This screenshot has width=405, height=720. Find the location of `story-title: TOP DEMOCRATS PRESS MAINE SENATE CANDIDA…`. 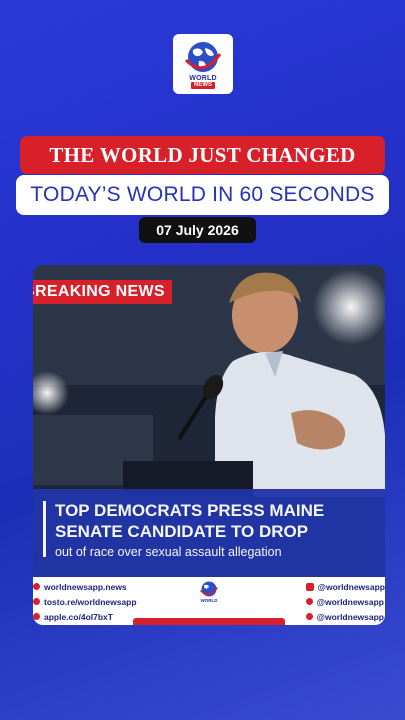

story-title: TOP DEMOCRATS PRESS MAINE SENATE CANDIDA… is located at coordinates (190, 521).